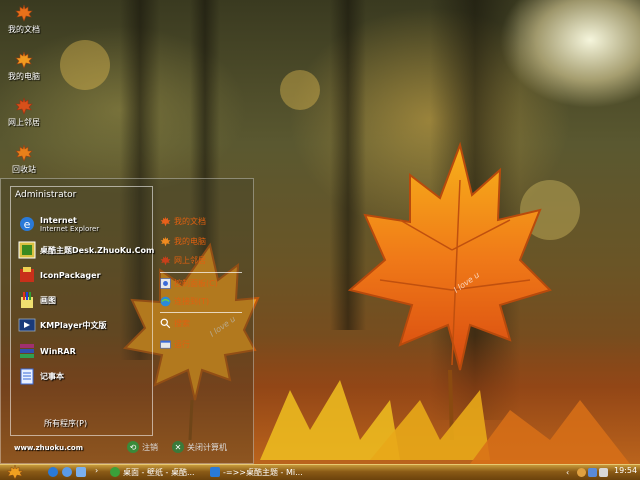  I want to click on start-right-my-documents: 我的文档, so click(183, 221).